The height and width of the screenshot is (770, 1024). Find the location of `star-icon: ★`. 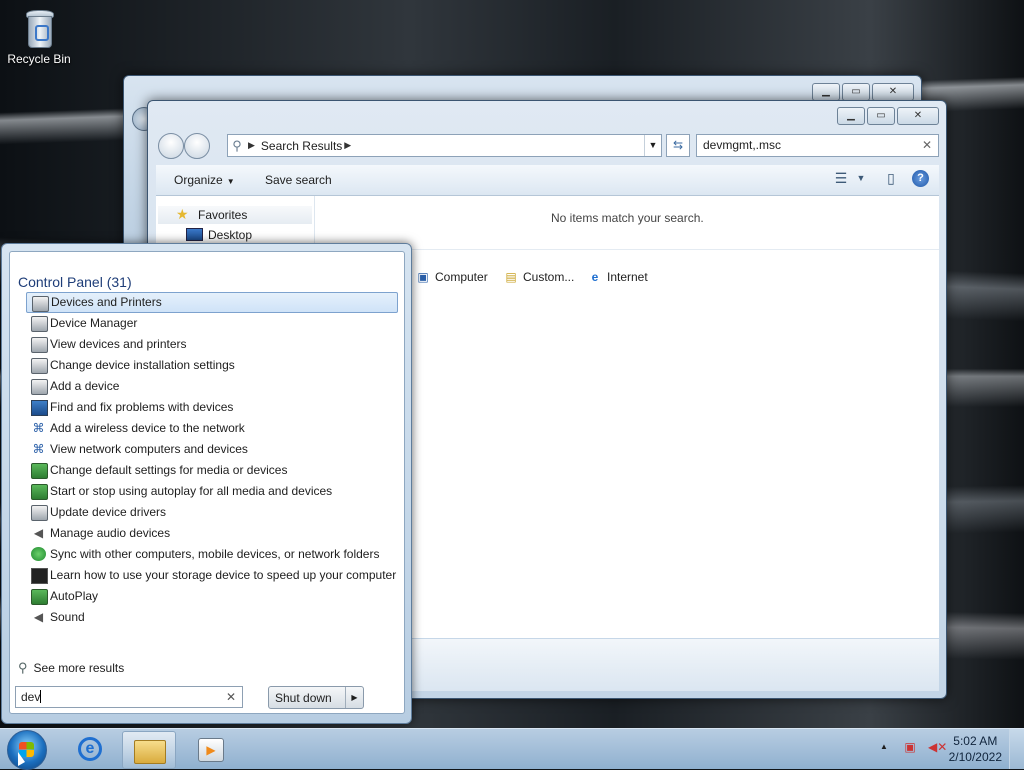

star-icon: ★ is located at coordinates (182, 214).